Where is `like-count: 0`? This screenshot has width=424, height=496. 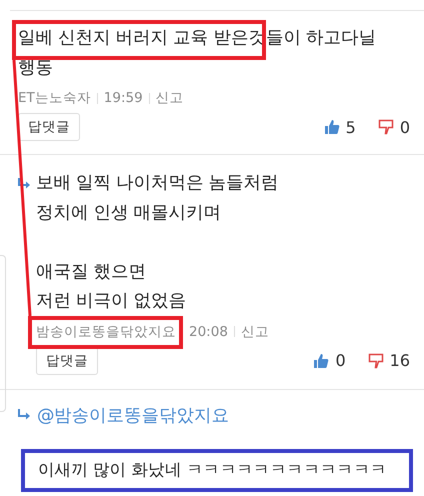 like-count: 0 is located at coordinates (340, 360).